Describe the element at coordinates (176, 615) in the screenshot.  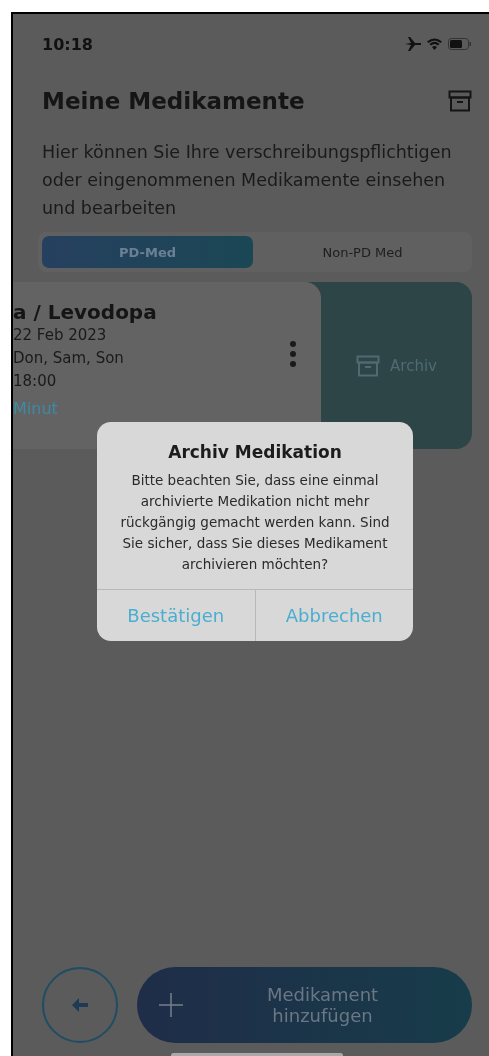
I see `dialog-button: Bestätigen` at that location.